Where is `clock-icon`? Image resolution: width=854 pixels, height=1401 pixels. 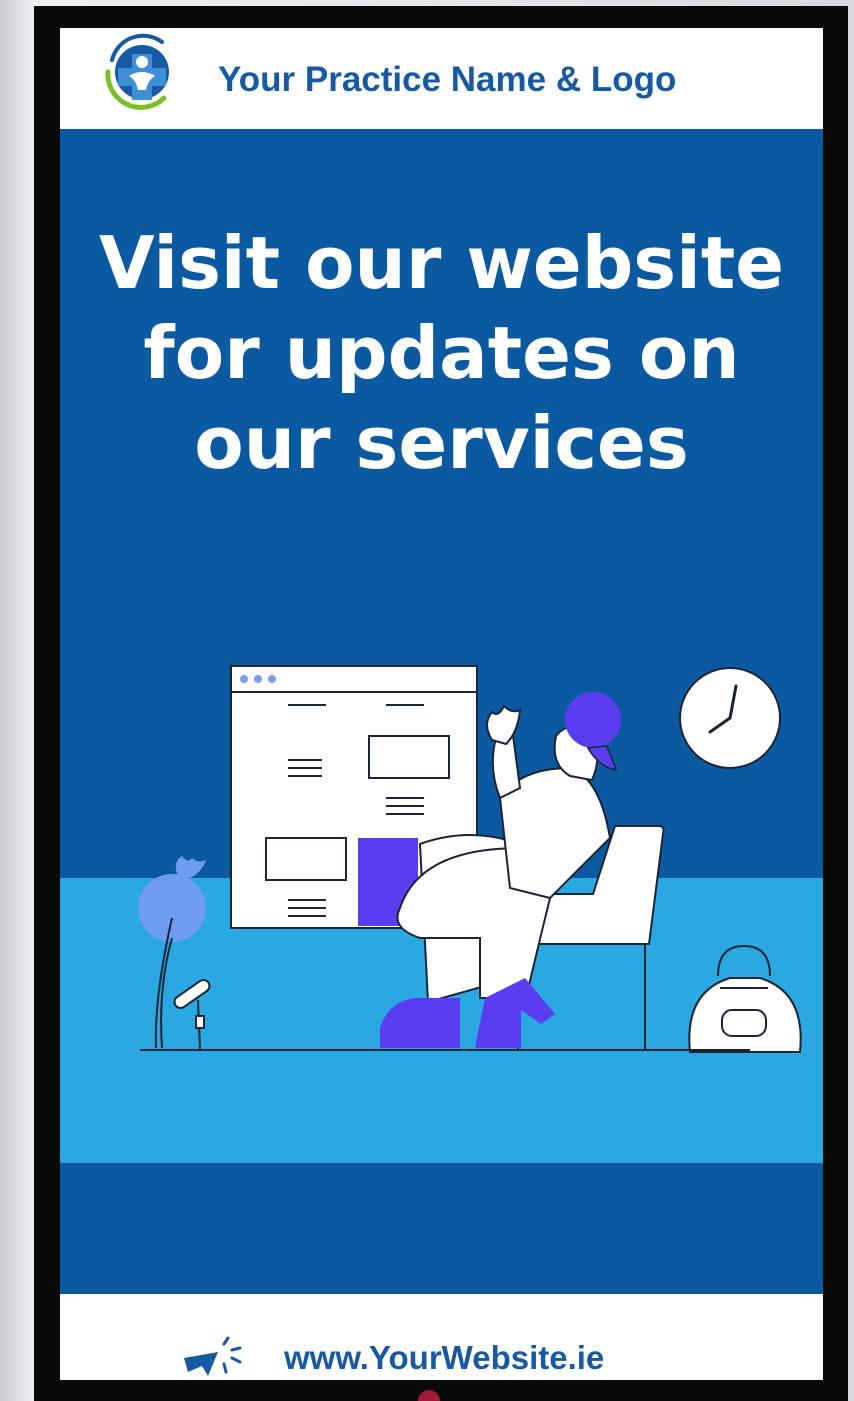
clock-icon is located at coordinates (730, 718).